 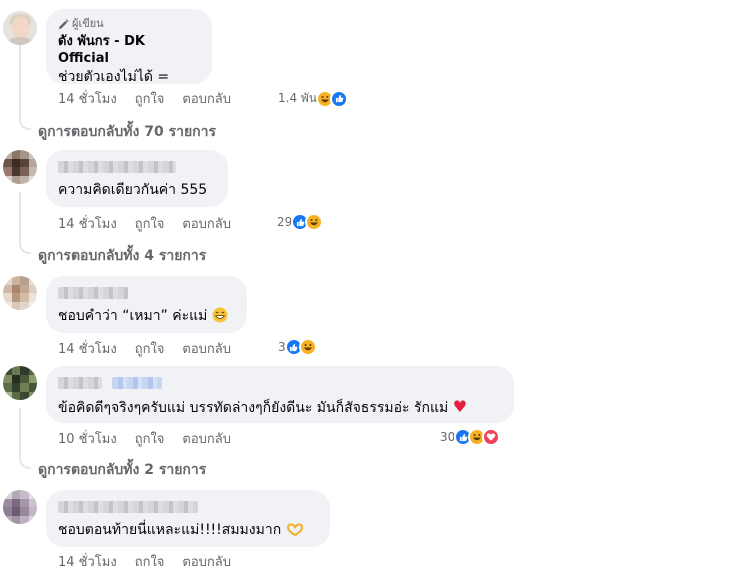 I want to click on comment-bubble: ชอบคำว่า “เหมา” ค่ะแม่, so click(x=146, y=304).